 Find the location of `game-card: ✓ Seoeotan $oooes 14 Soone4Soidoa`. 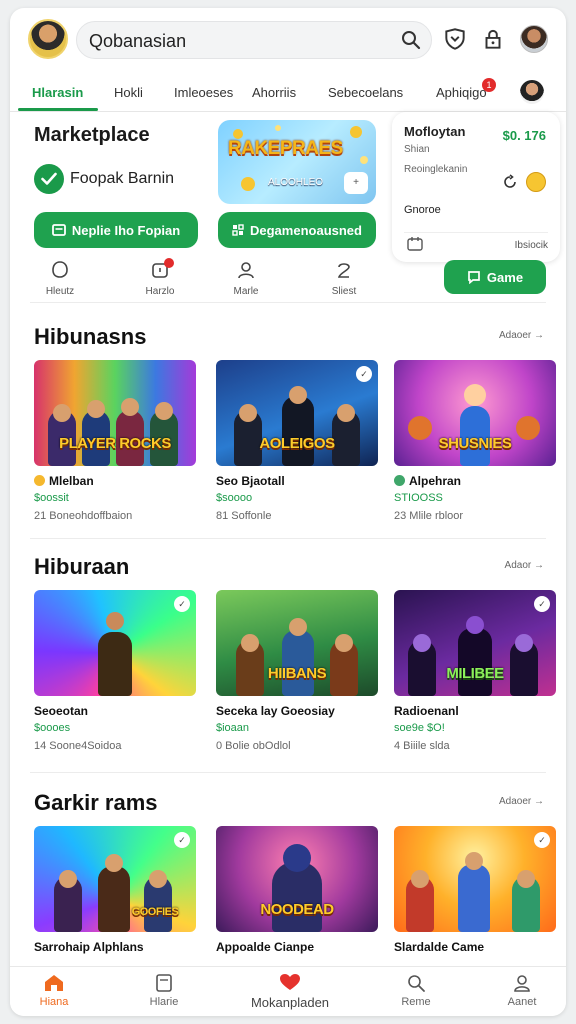

game-card: ✓ Seoeotan $oooes 14 Soone4Soidoa is located at coordinates (115, 671).